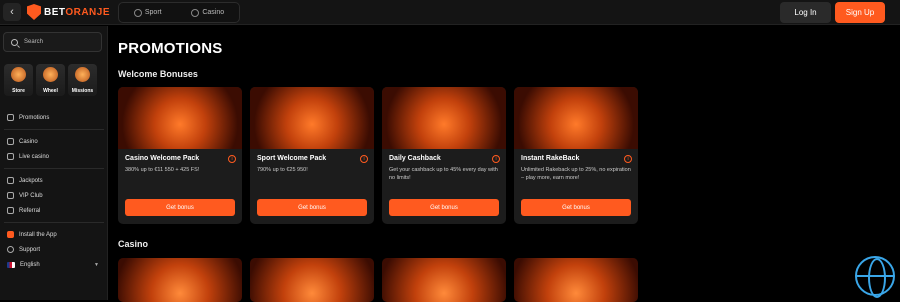 The image size is (900, 302). Describe the element at coordinates (10, 141) in the screenshot. I see `slot-icon` at that location.